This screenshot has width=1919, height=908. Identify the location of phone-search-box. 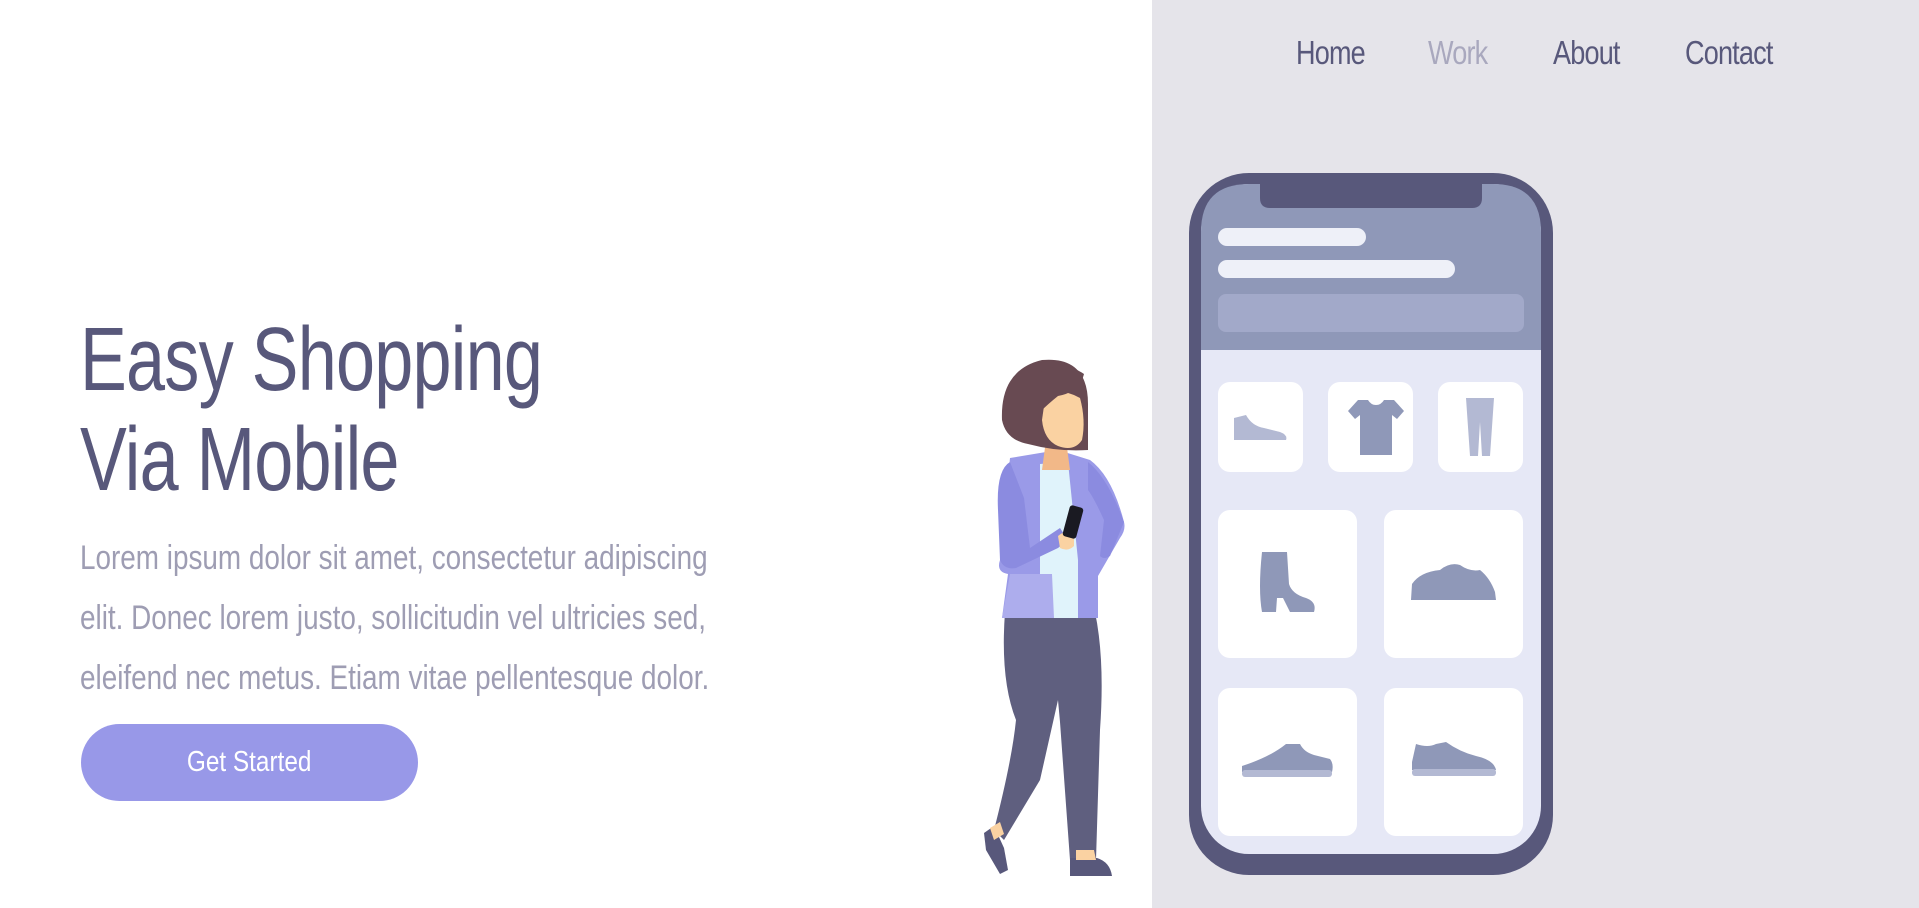
(1371, 313).